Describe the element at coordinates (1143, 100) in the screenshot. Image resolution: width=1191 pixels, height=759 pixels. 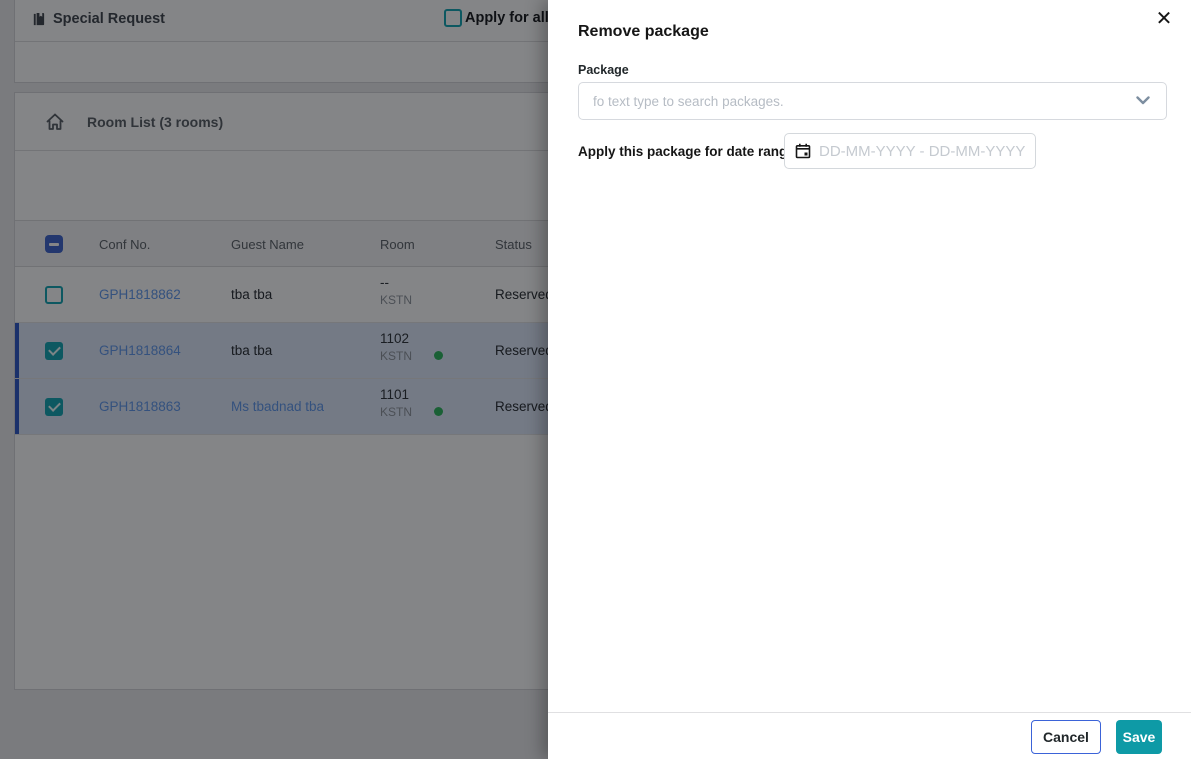
I see `chevron-down-icon` at that location.